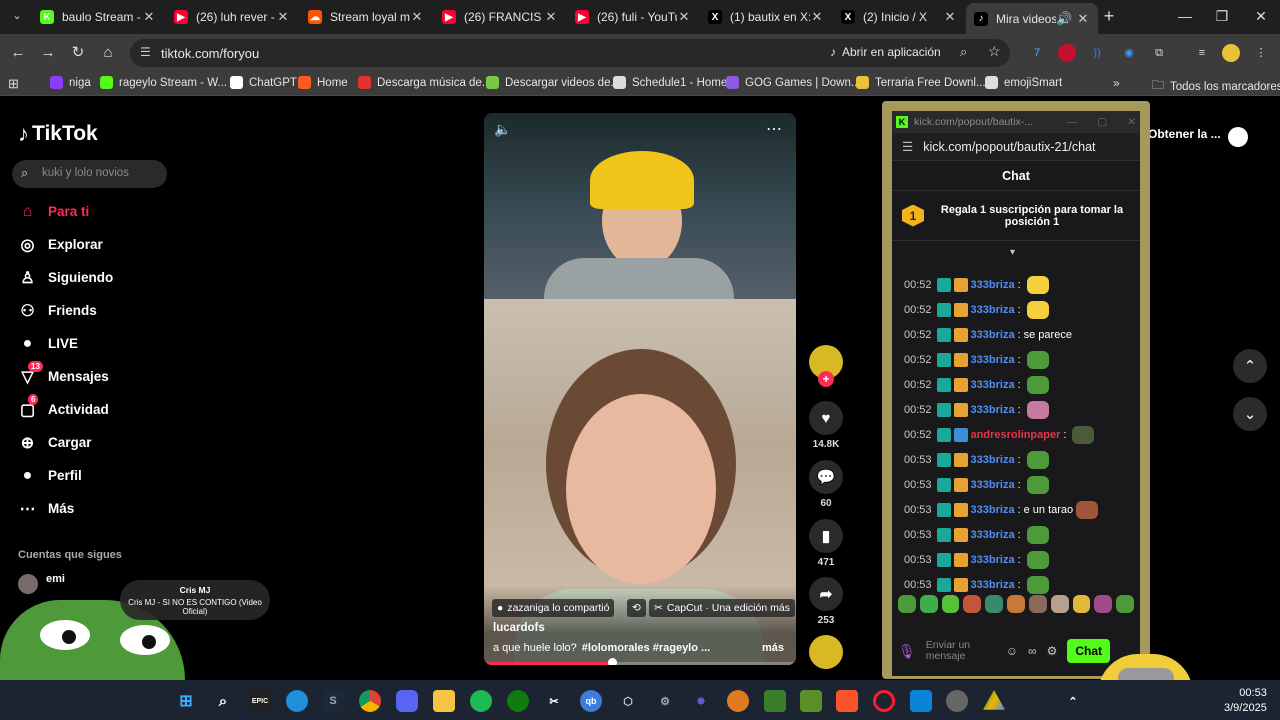 The height and width of the screenshot is (720, 1280). What do you see at coordinates (957, 701) in the screenshot?
I see `app-red-dot-icon` at bounding box center [957, 701].